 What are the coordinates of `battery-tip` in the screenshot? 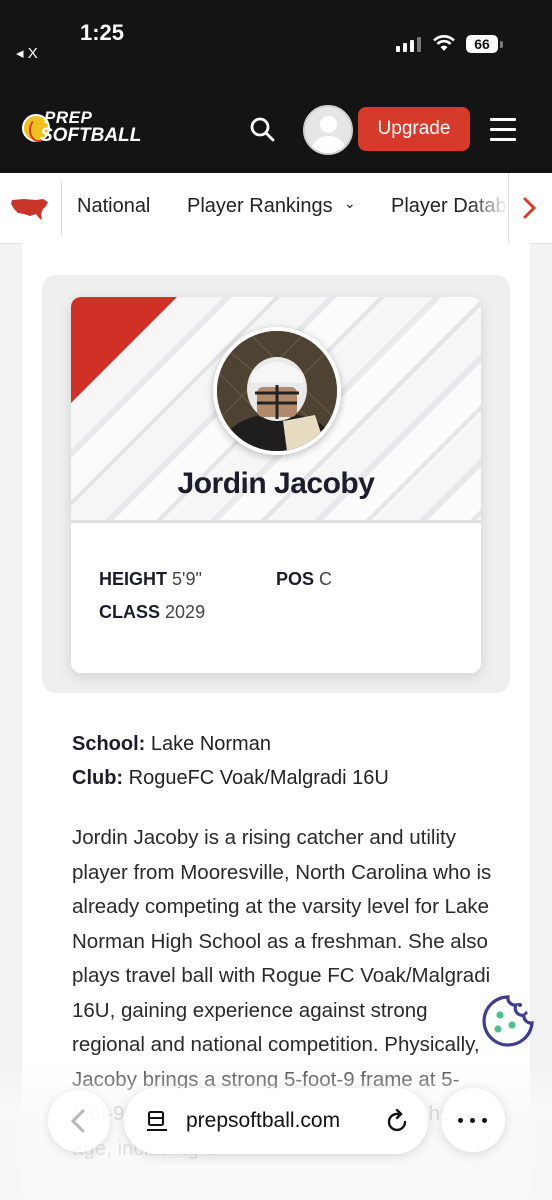 It's located at (501, 44).